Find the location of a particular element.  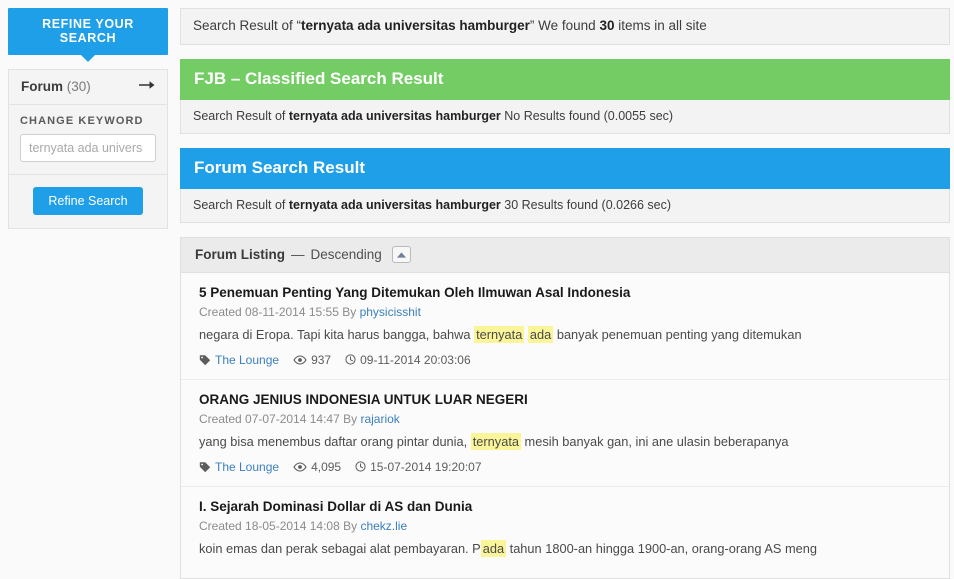

fjb-sub-prefix: Search Result of is located at coordinates (241, 116).